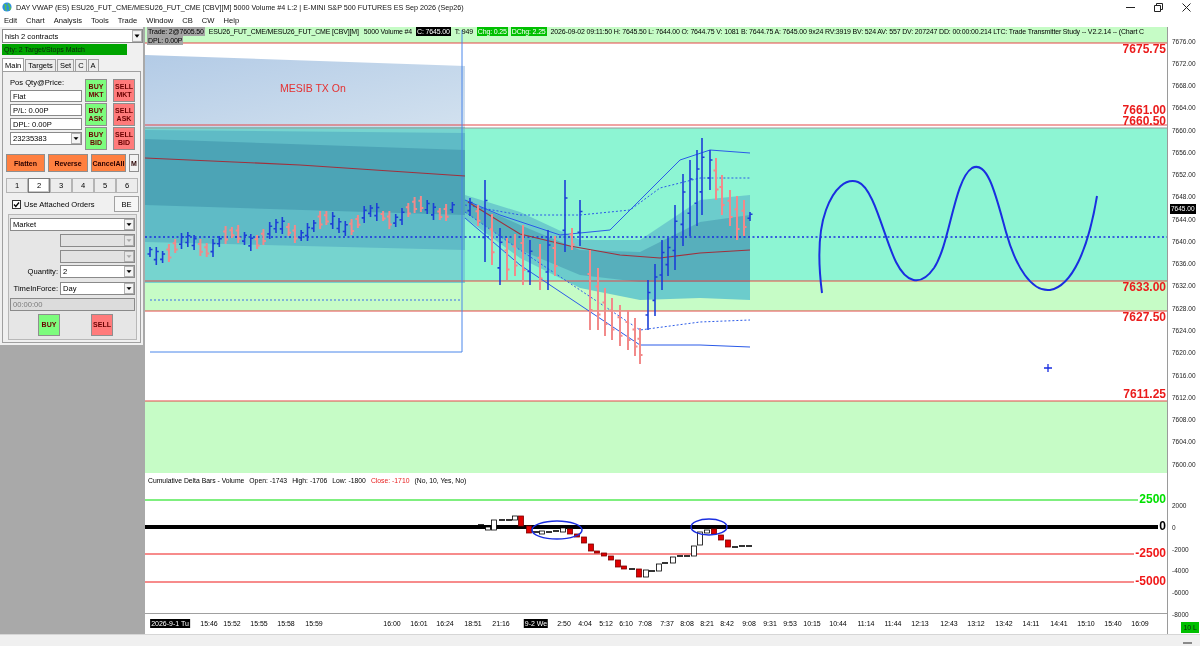  What do you see at coordinates (1144, 287) in the screenshot?
I see `price-level-label: 7633.00` at bounding box center [1144, 287].